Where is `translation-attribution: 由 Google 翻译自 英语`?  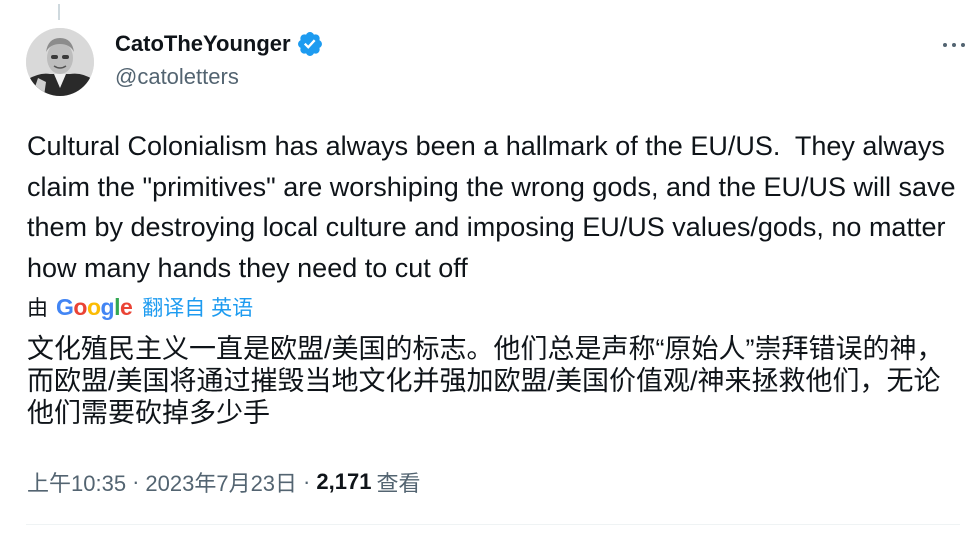 translation-attribution: 由 Google 翻译自 英语 is located at coordinates (140, 307).